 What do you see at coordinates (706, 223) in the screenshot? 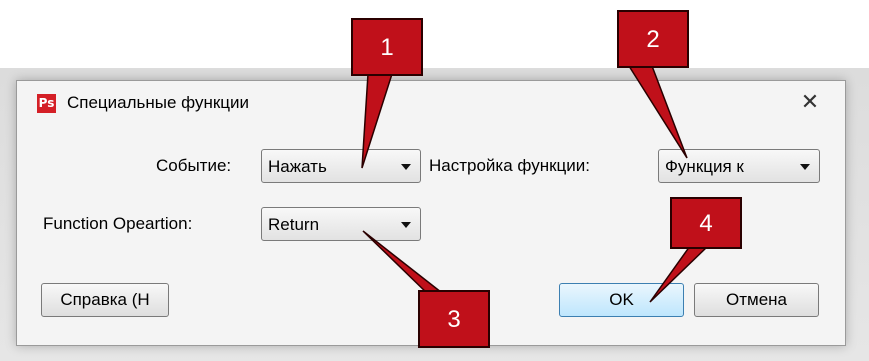
I see `callout-4: 4` at bounding box center [706, 223].